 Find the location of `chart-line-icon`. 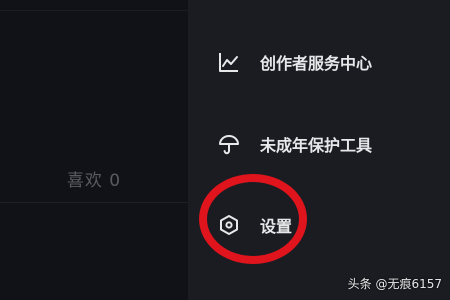

chart-line-icon is located at coordinates (229, 62).